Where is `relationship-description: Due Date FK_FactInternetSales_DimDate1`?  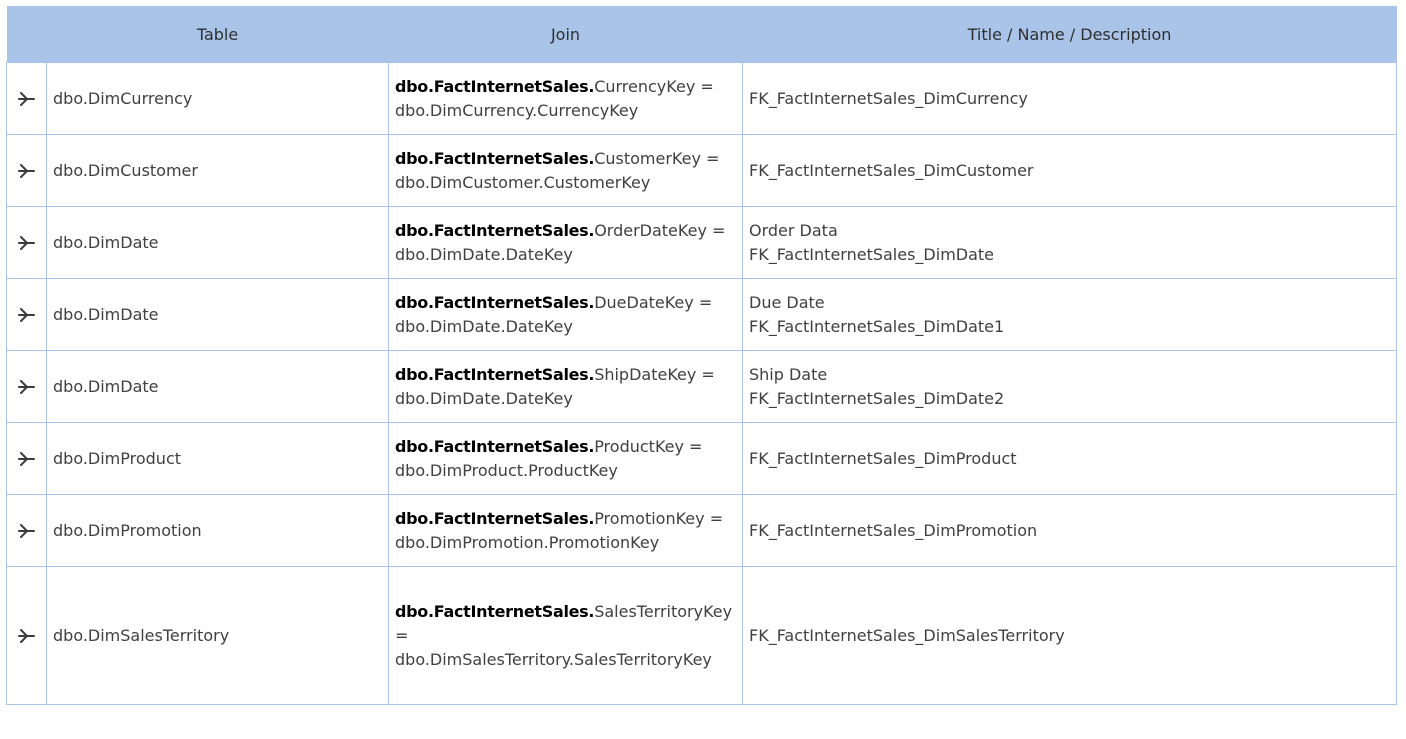 relationship-description: Due Date FK_FactInternetSales_DimDate1 is located at coordinates (1069, 314).